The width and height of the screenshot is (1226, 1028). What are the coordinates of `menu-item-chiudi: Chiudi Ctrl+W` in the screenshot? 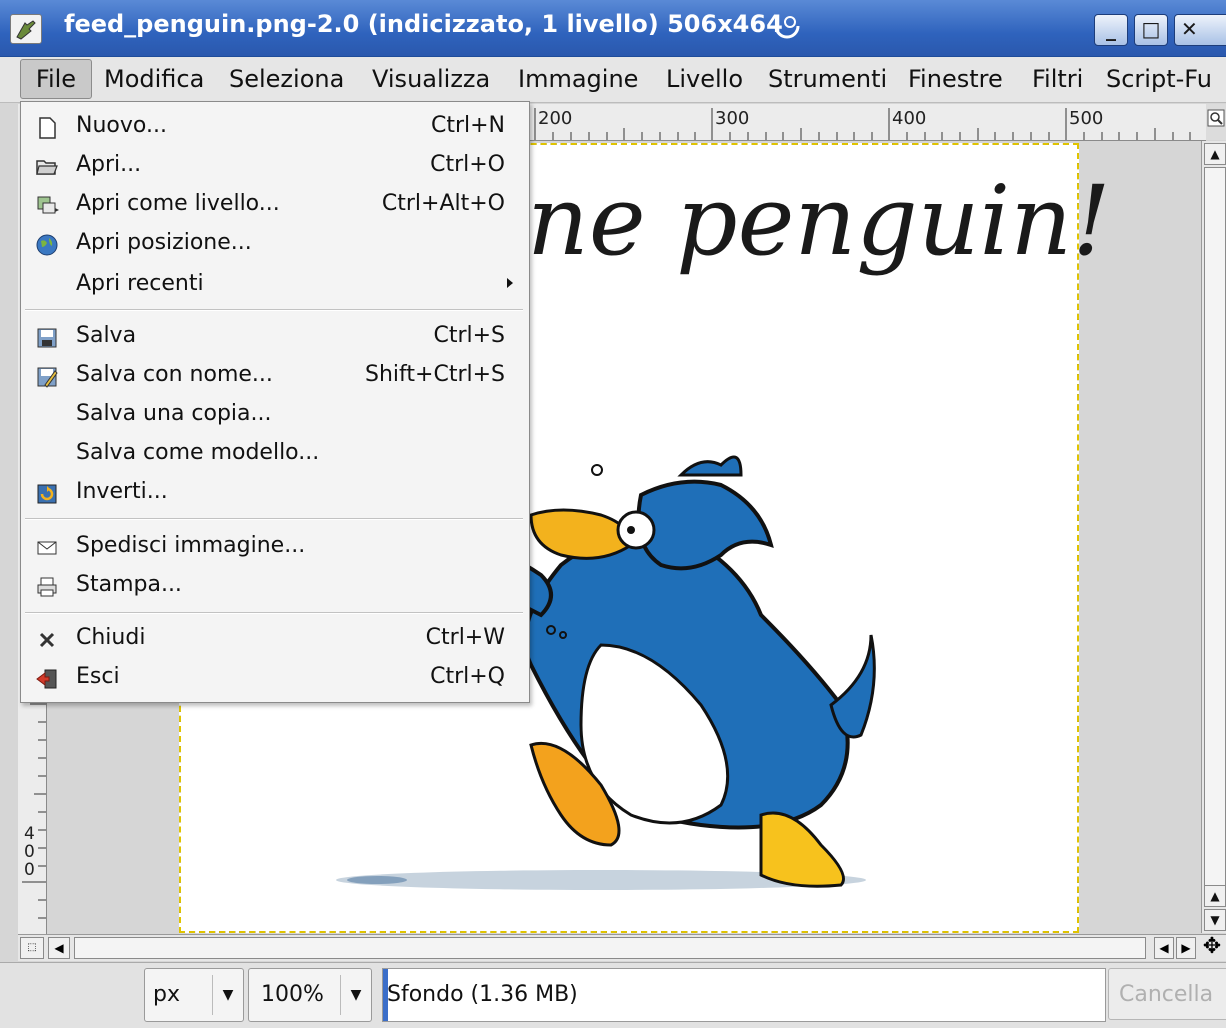 It's located at (274, 639).